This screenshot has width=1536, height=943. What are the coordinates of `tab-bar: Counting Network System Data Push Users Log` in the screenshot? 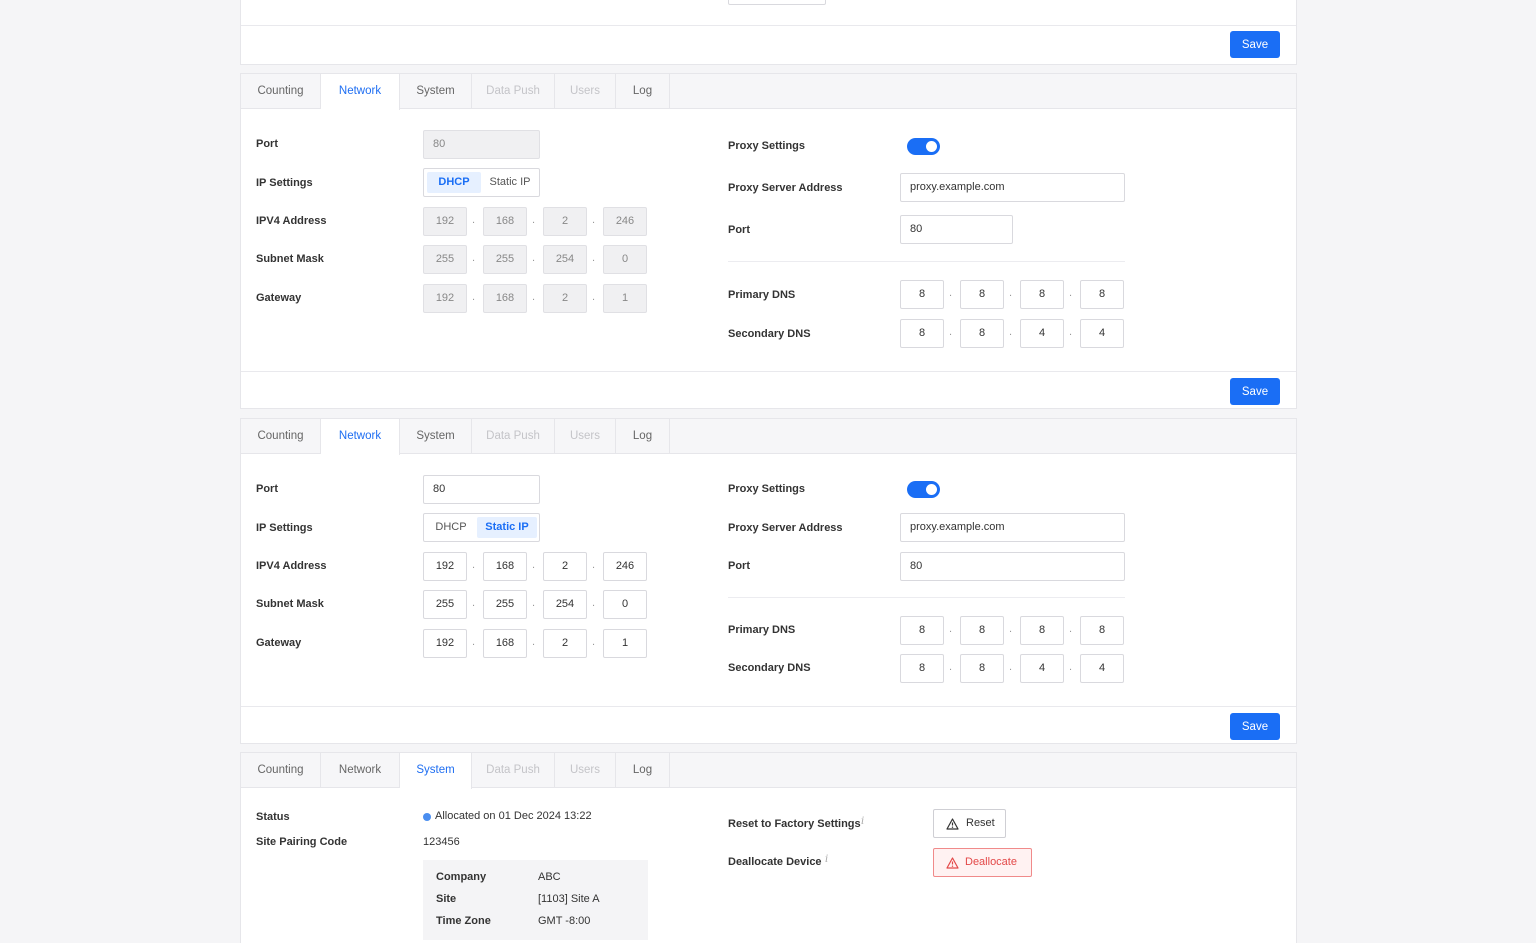 It's located at (768, 771).